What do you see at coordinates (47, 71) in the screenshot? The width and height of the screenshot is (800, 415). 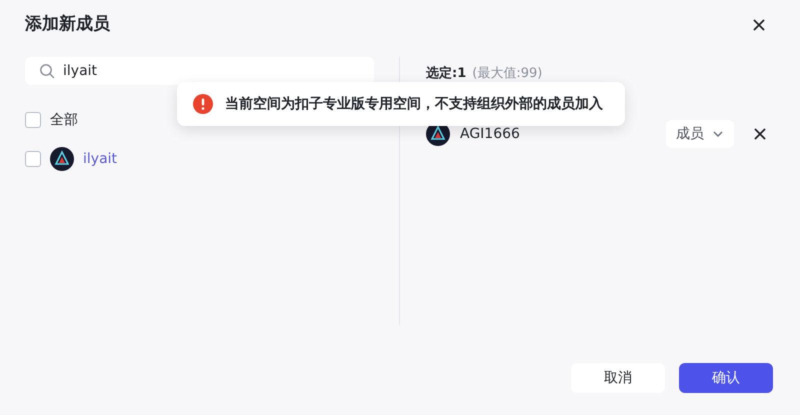 I see `search-icon` at bounding box center [47, 71].